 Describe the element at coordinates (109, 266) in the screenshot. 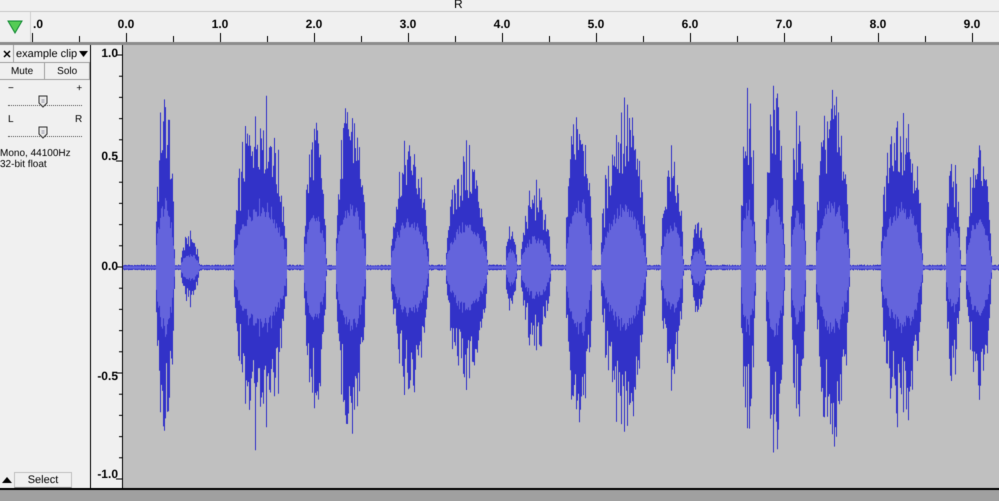

I see `amplitude-label: 0.0` at that location.